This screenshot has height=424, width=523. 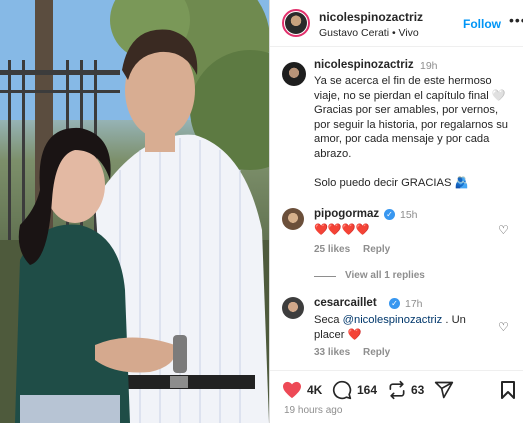 What do you see at coordinates (367, 390) in the screenshot?
I see `comments-count: 164` at bounding box center [367, 390].